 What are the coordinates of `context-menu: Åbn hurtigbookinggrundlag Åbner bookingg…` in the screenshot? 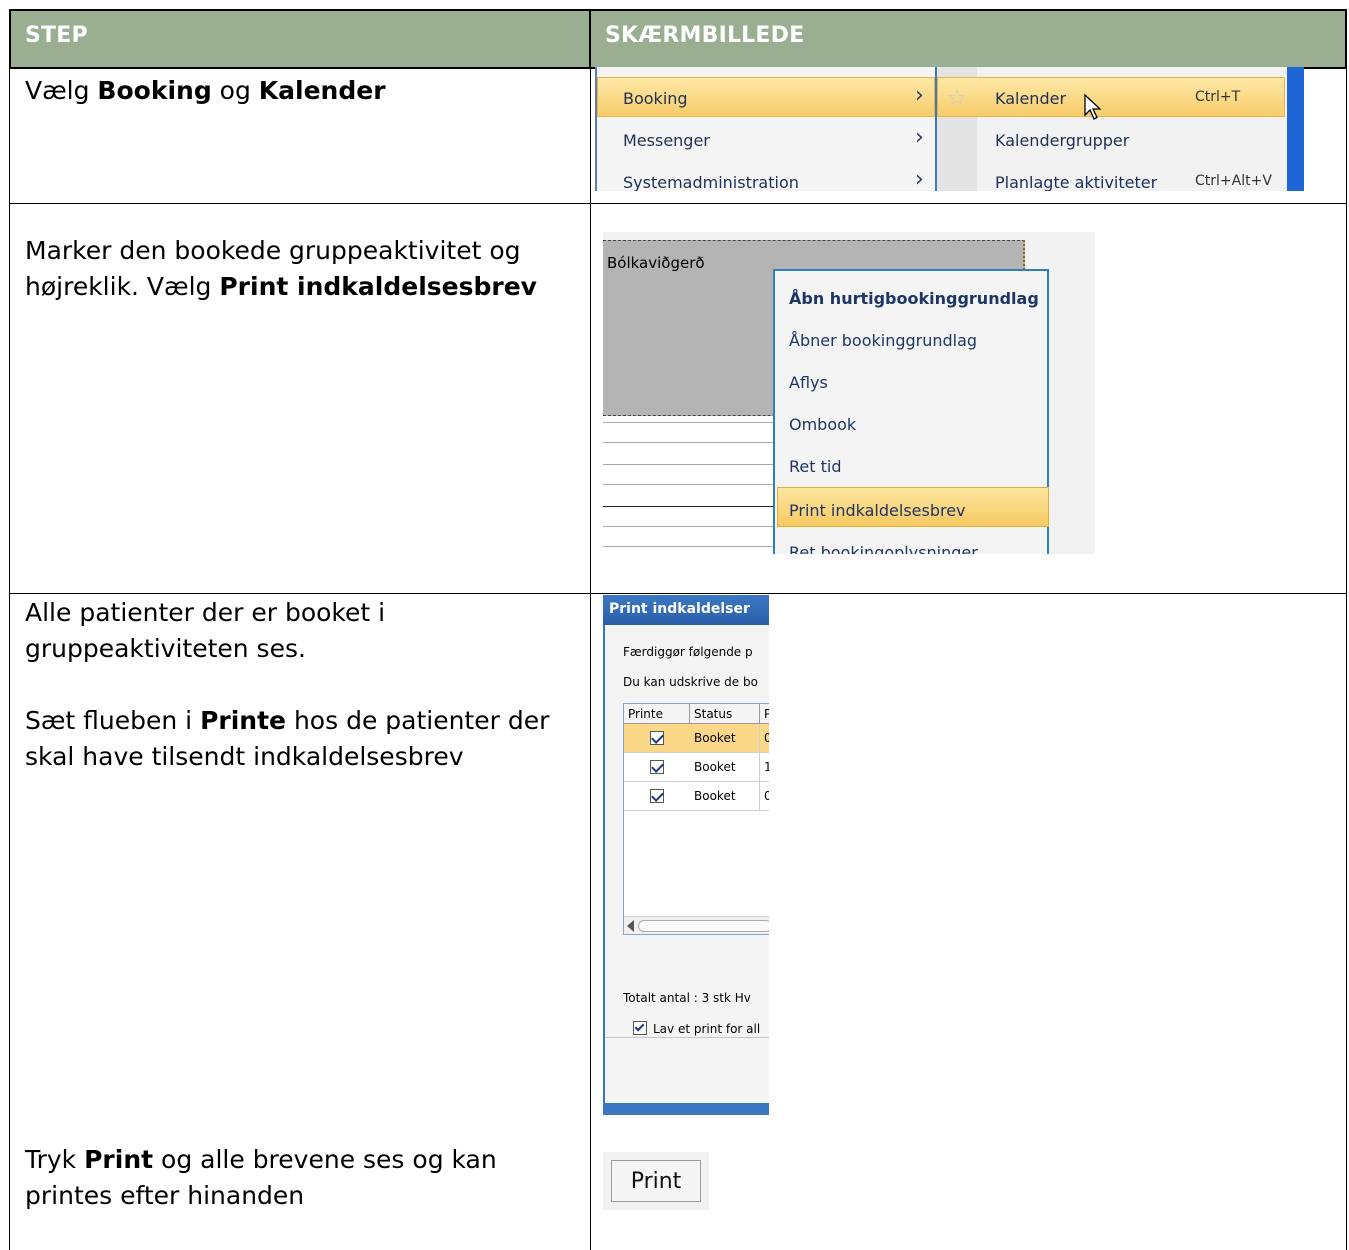 It's located at (911, 411).